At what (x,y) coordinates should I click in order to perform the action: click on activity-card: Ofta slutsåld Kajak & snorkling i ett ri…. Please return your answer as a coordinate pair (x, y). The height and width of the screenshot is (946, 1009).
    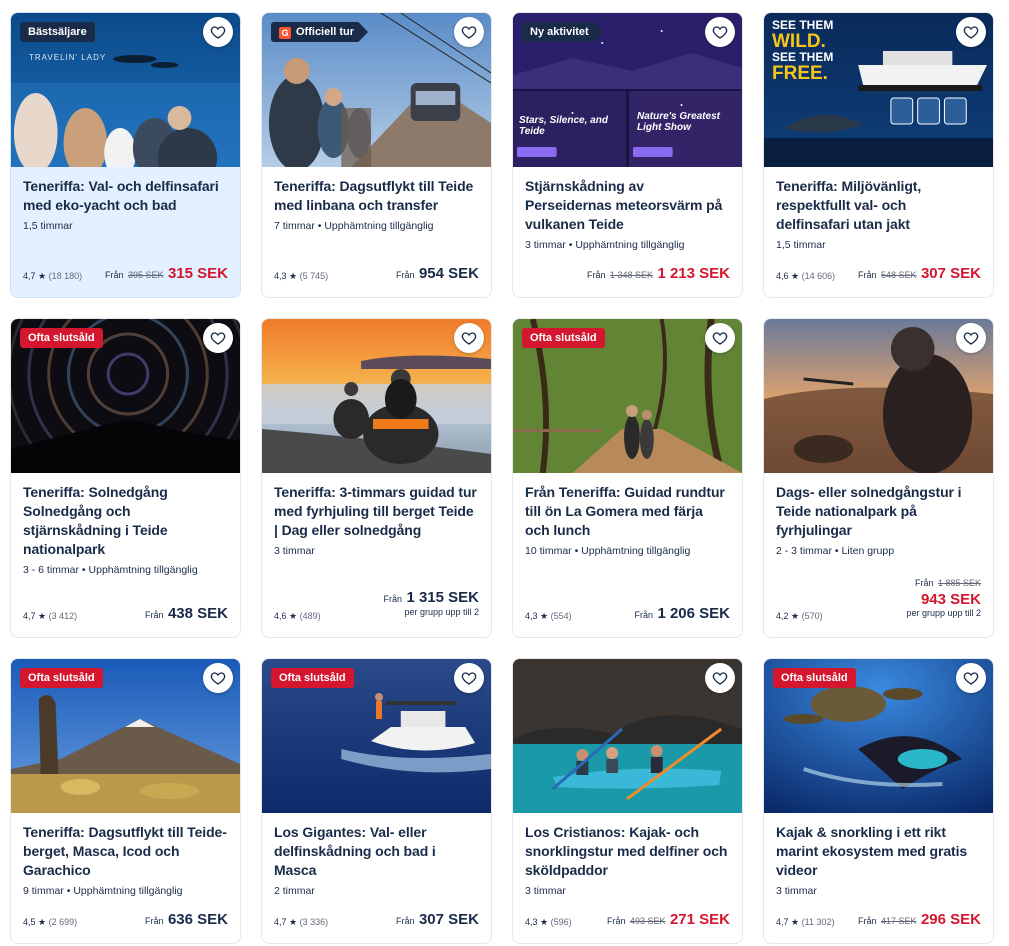
    Looking at the image, I should click on (878, 801).